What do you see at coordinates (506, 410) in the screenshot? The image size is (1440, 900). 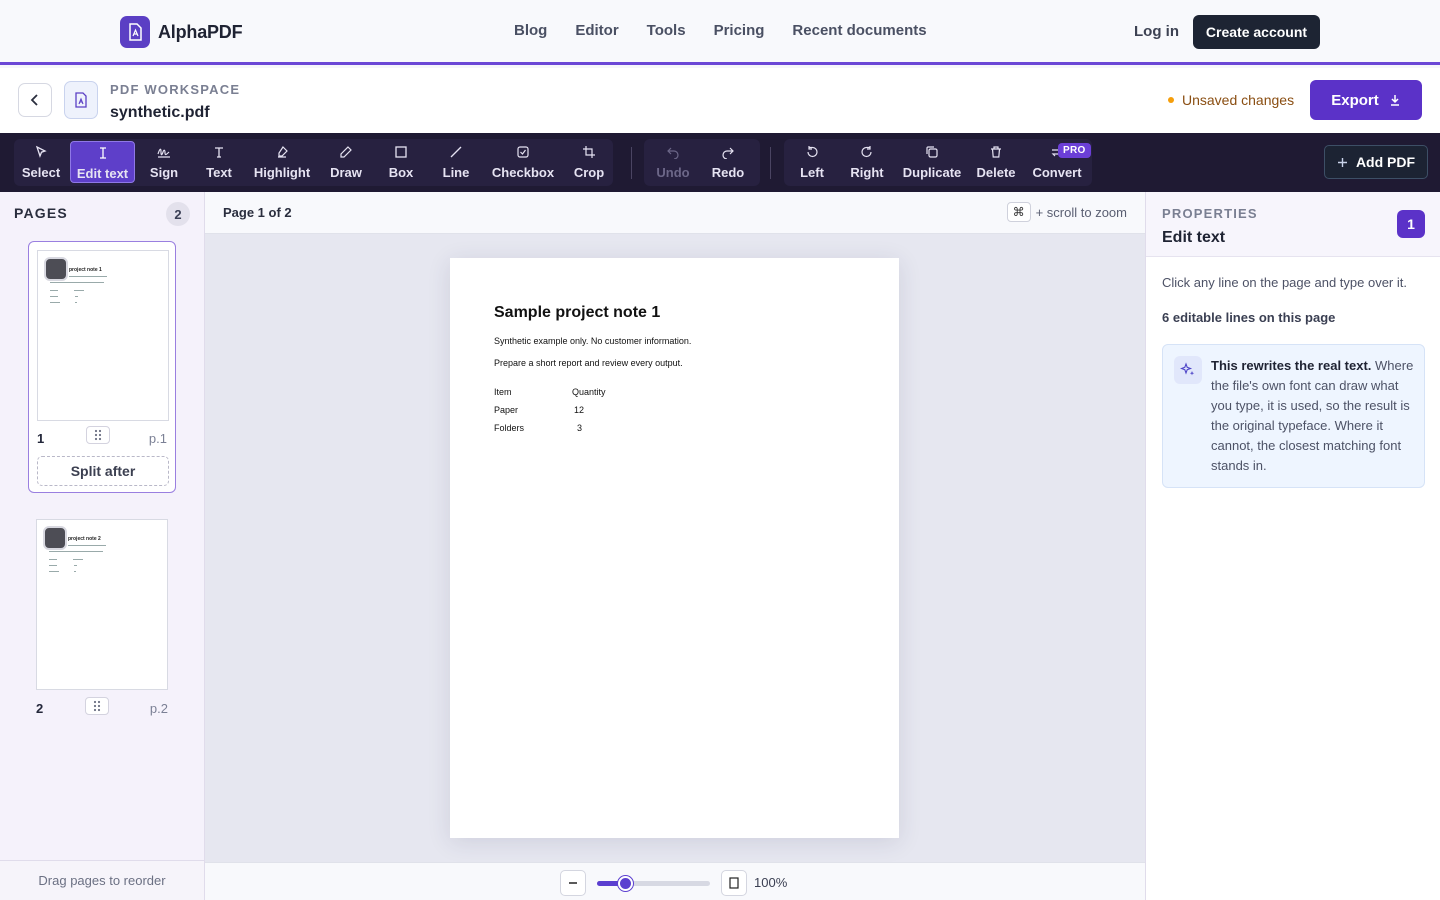 I see `table-cell: Paper` at bounding box center [506, 410].